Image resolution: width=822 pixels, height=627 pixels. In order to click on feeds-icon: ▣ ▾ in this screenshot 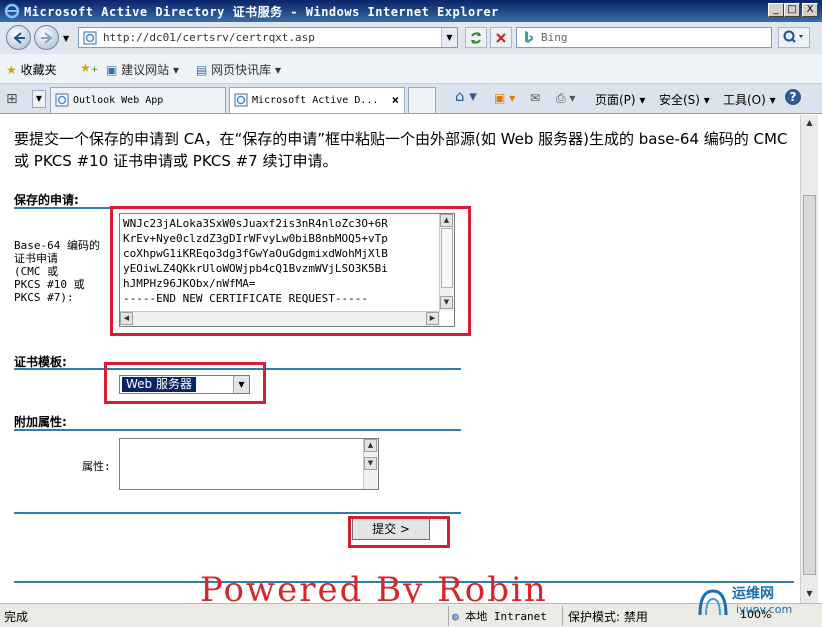, I will do `click(504, 98)`.